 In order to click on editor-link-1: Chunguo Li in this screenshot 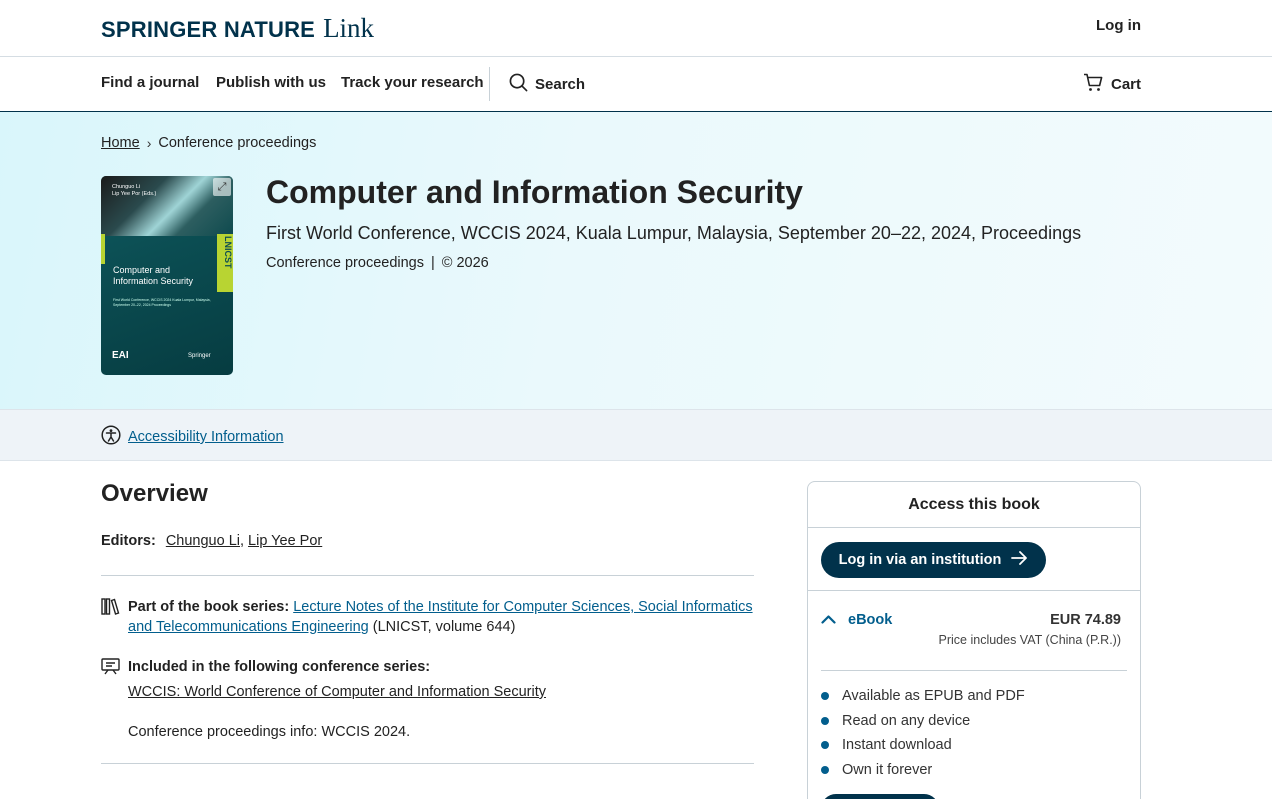, I will do `click(203, 541)`.